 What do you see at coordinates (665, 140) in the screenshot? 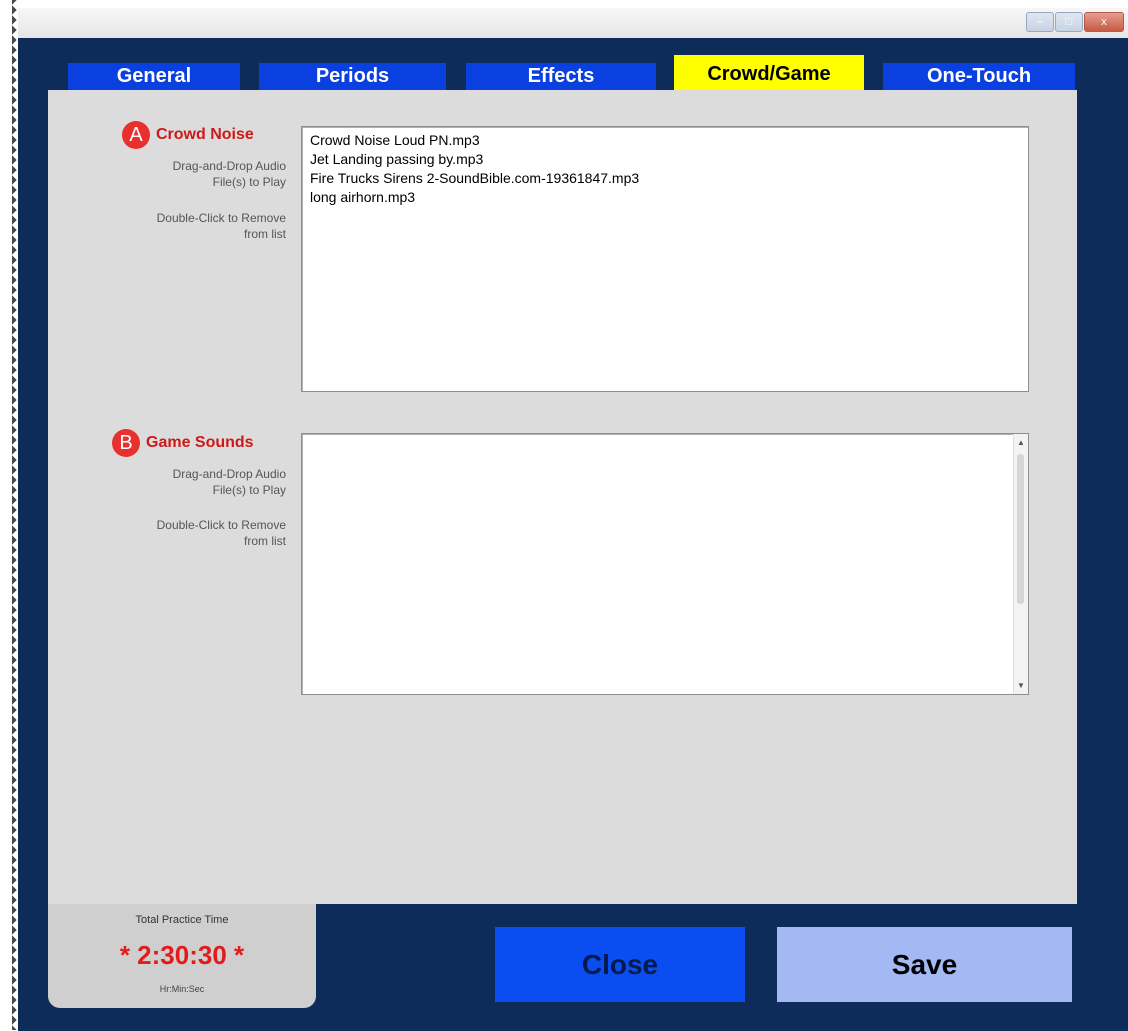
I see `list-item: Crowd Noise Loud PN.mp3` at bounding box center [665, 140].